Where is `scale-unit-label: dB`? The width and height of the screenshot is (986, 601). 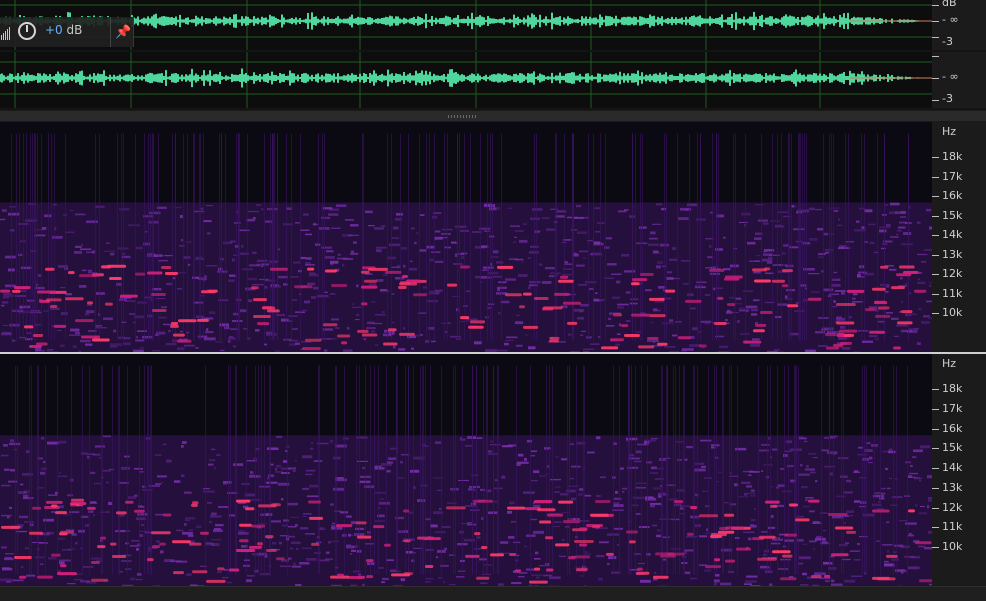
scale-unit-label: dB is located at coordinates (949, 4).